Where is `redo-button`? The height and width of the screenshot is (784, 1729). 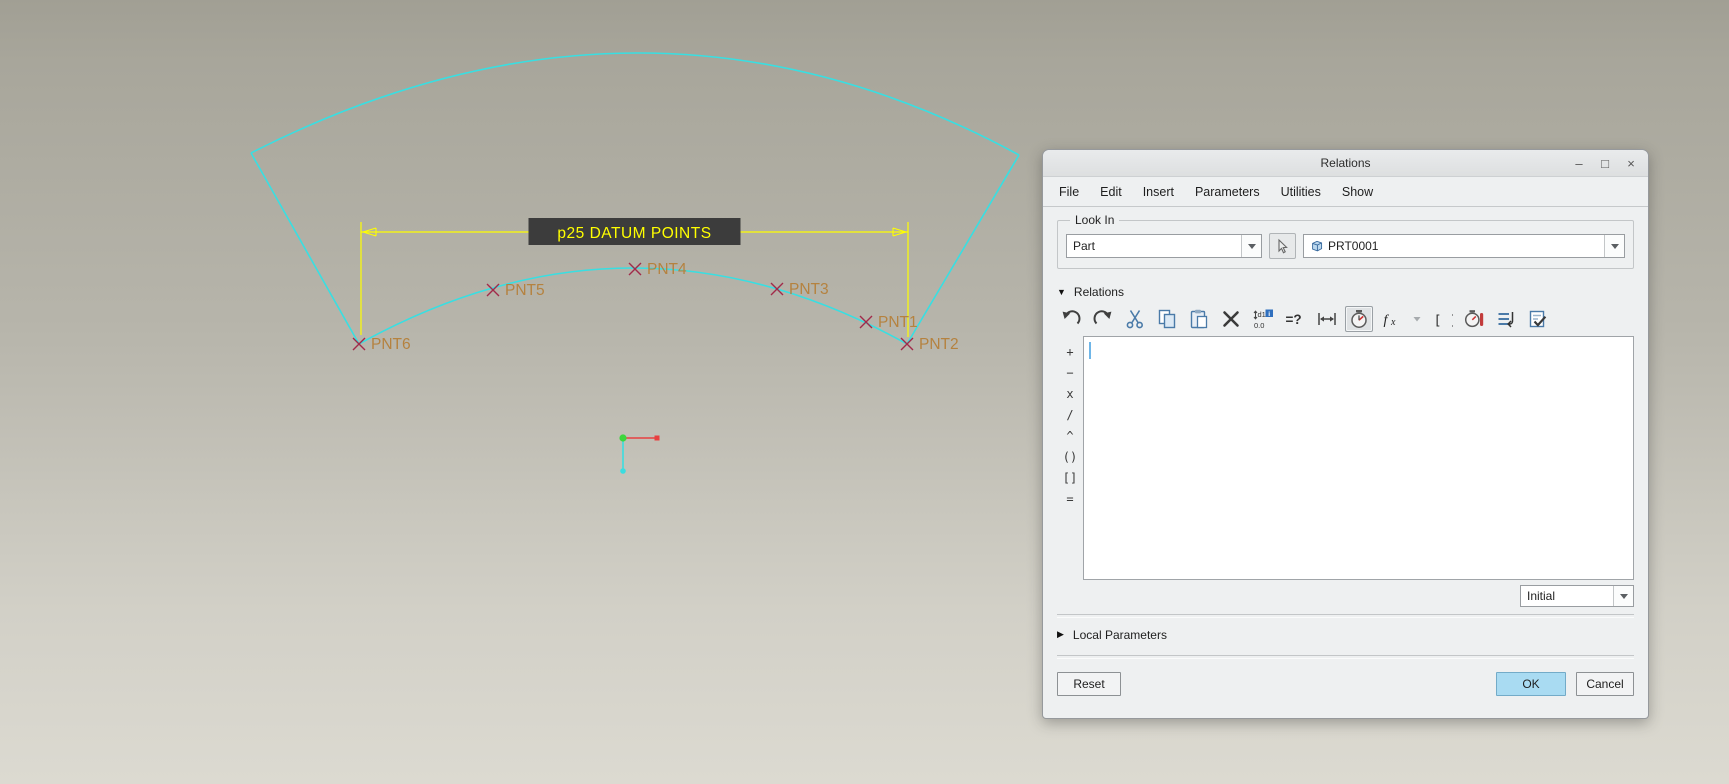 redo-button is located at coordinates (1103, 319).